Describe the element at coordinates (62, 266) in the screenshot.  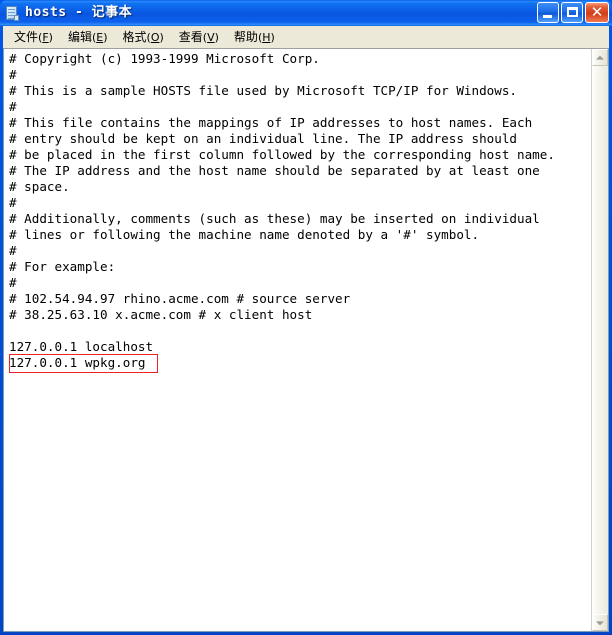
I see `text-line: # For example:` at that location.